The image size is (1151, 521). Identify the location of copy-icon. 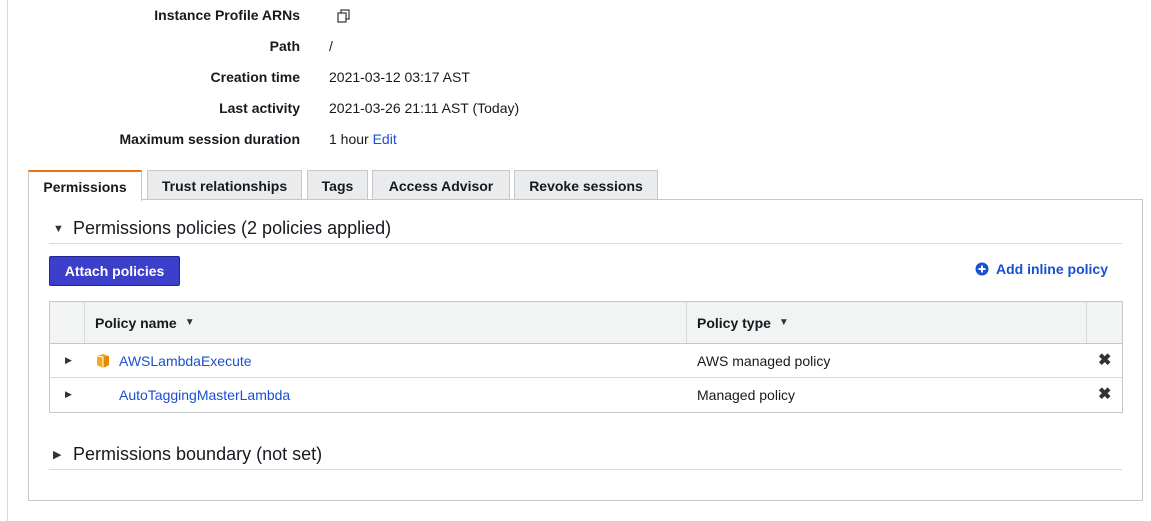
(344, 16).